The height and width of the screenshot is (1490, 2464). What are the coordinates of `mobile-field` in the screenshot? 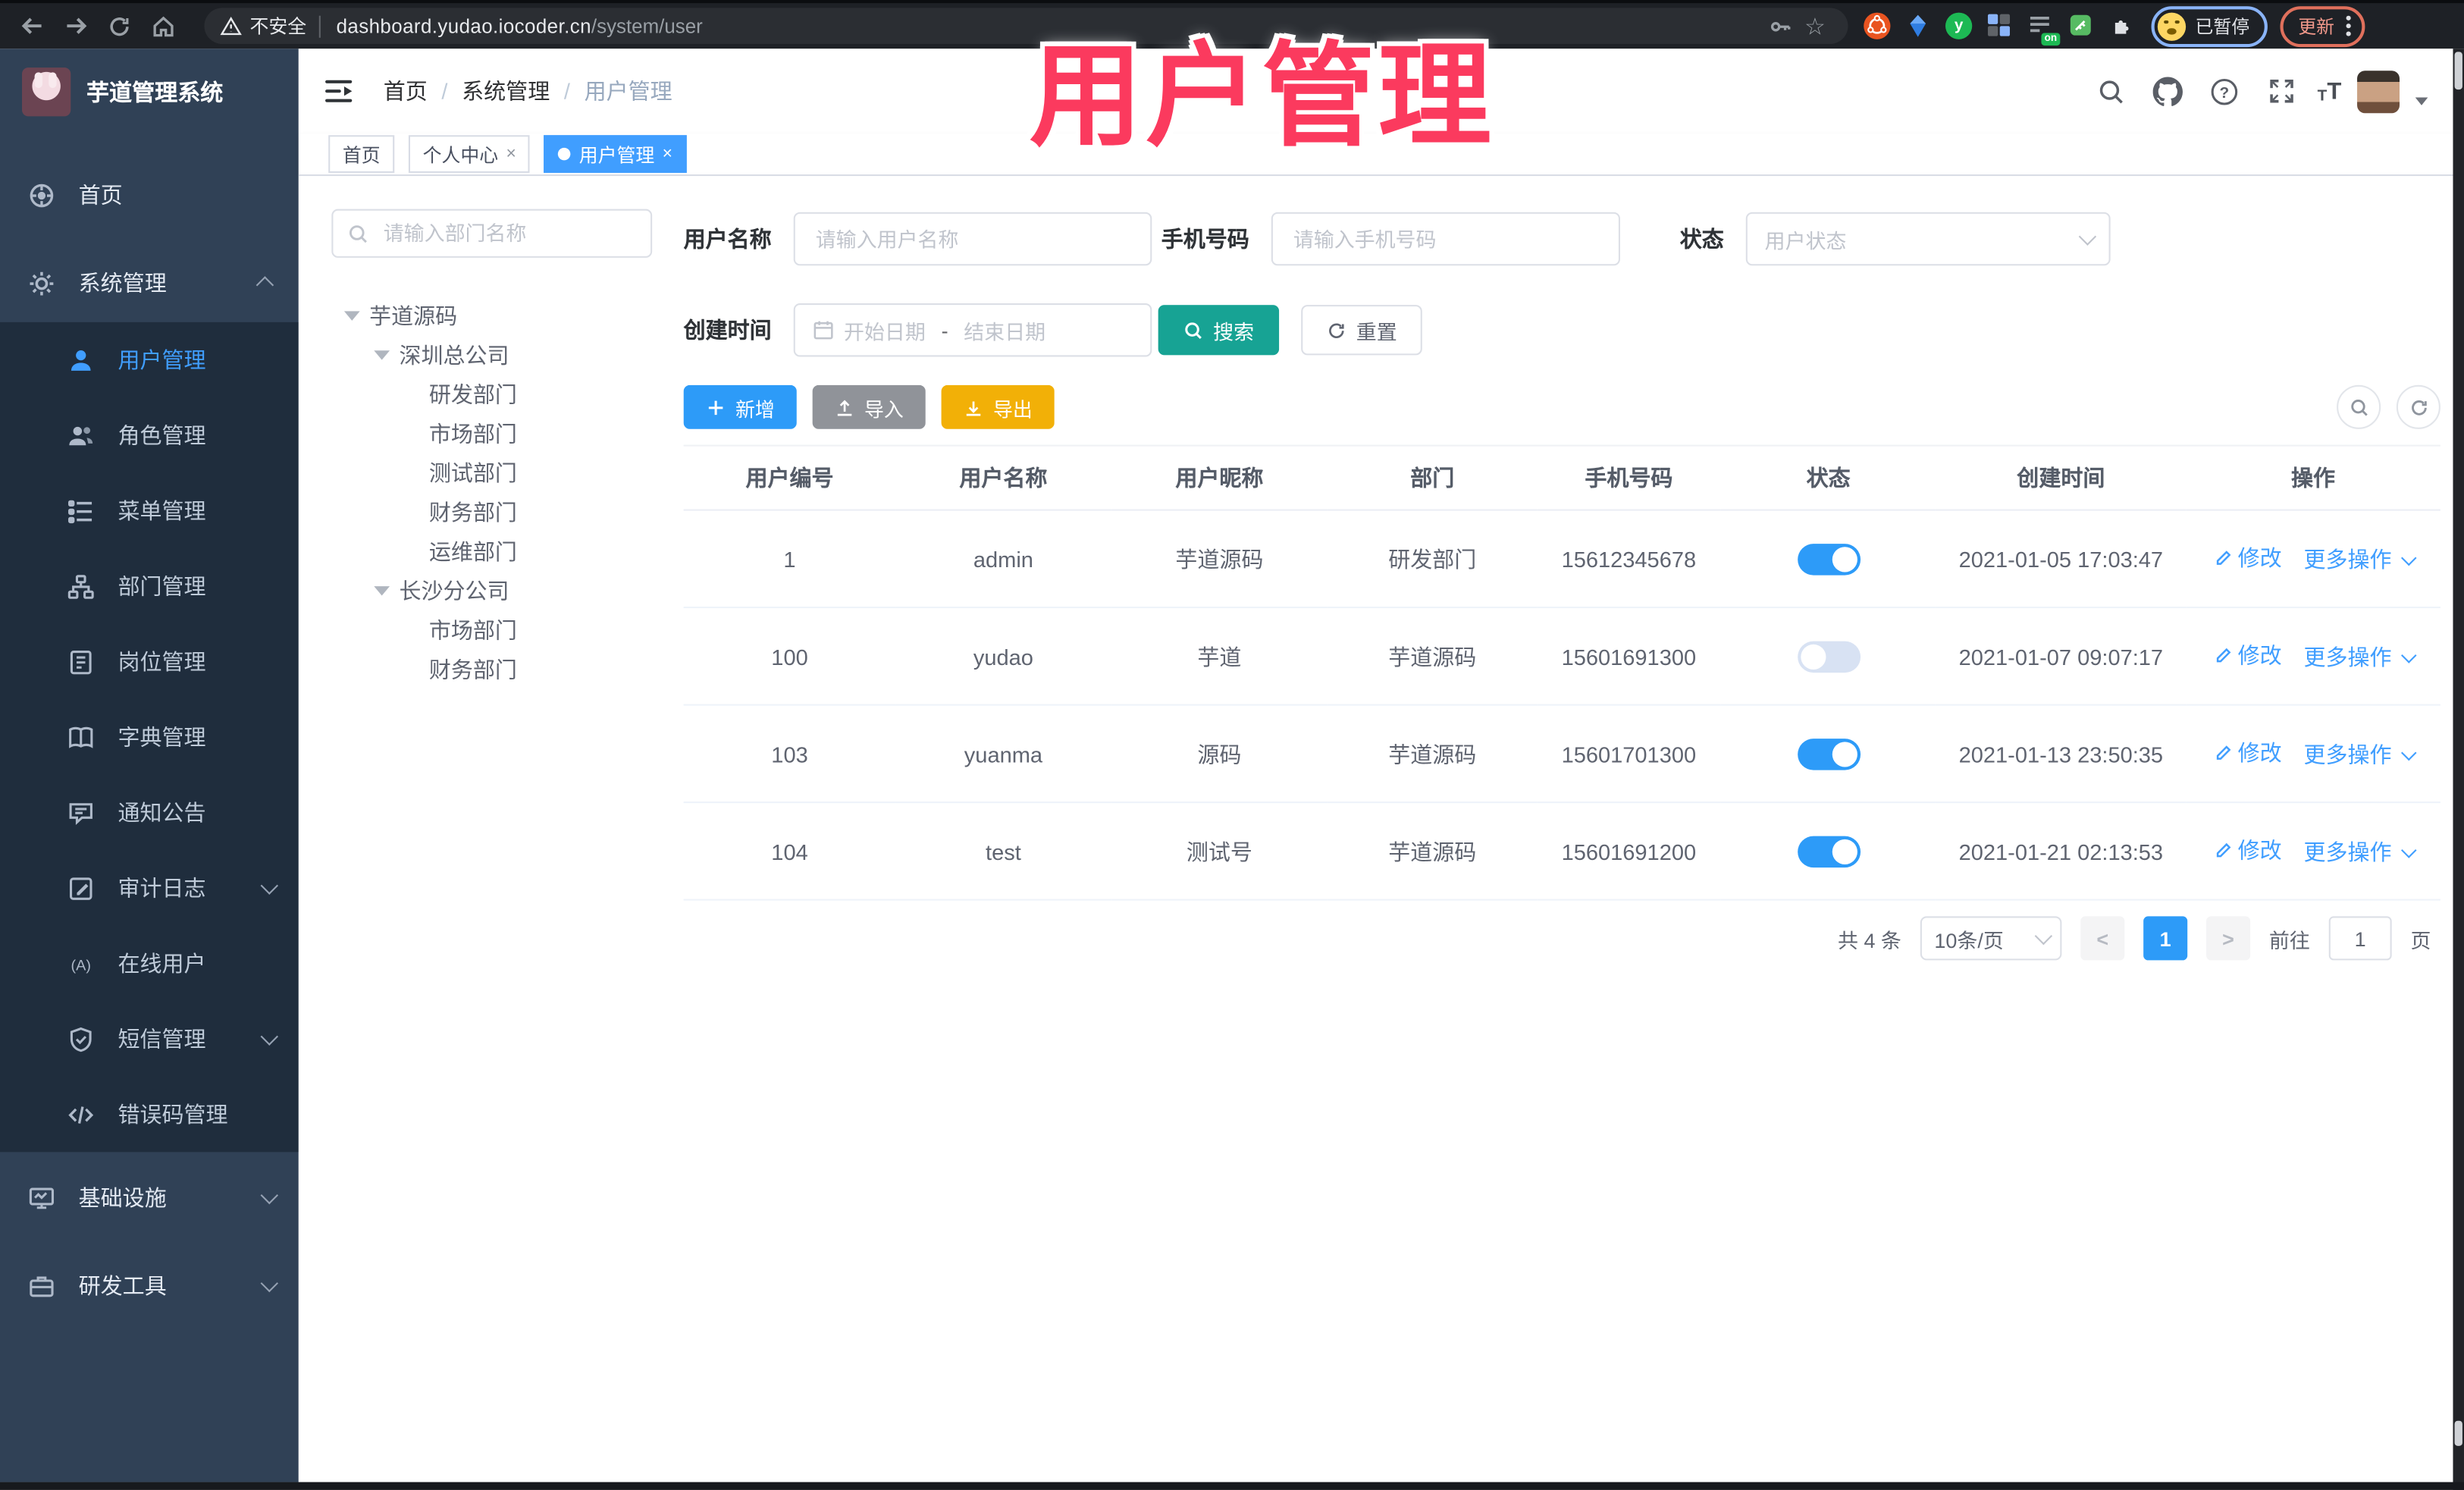 It's located at (1446, 239).